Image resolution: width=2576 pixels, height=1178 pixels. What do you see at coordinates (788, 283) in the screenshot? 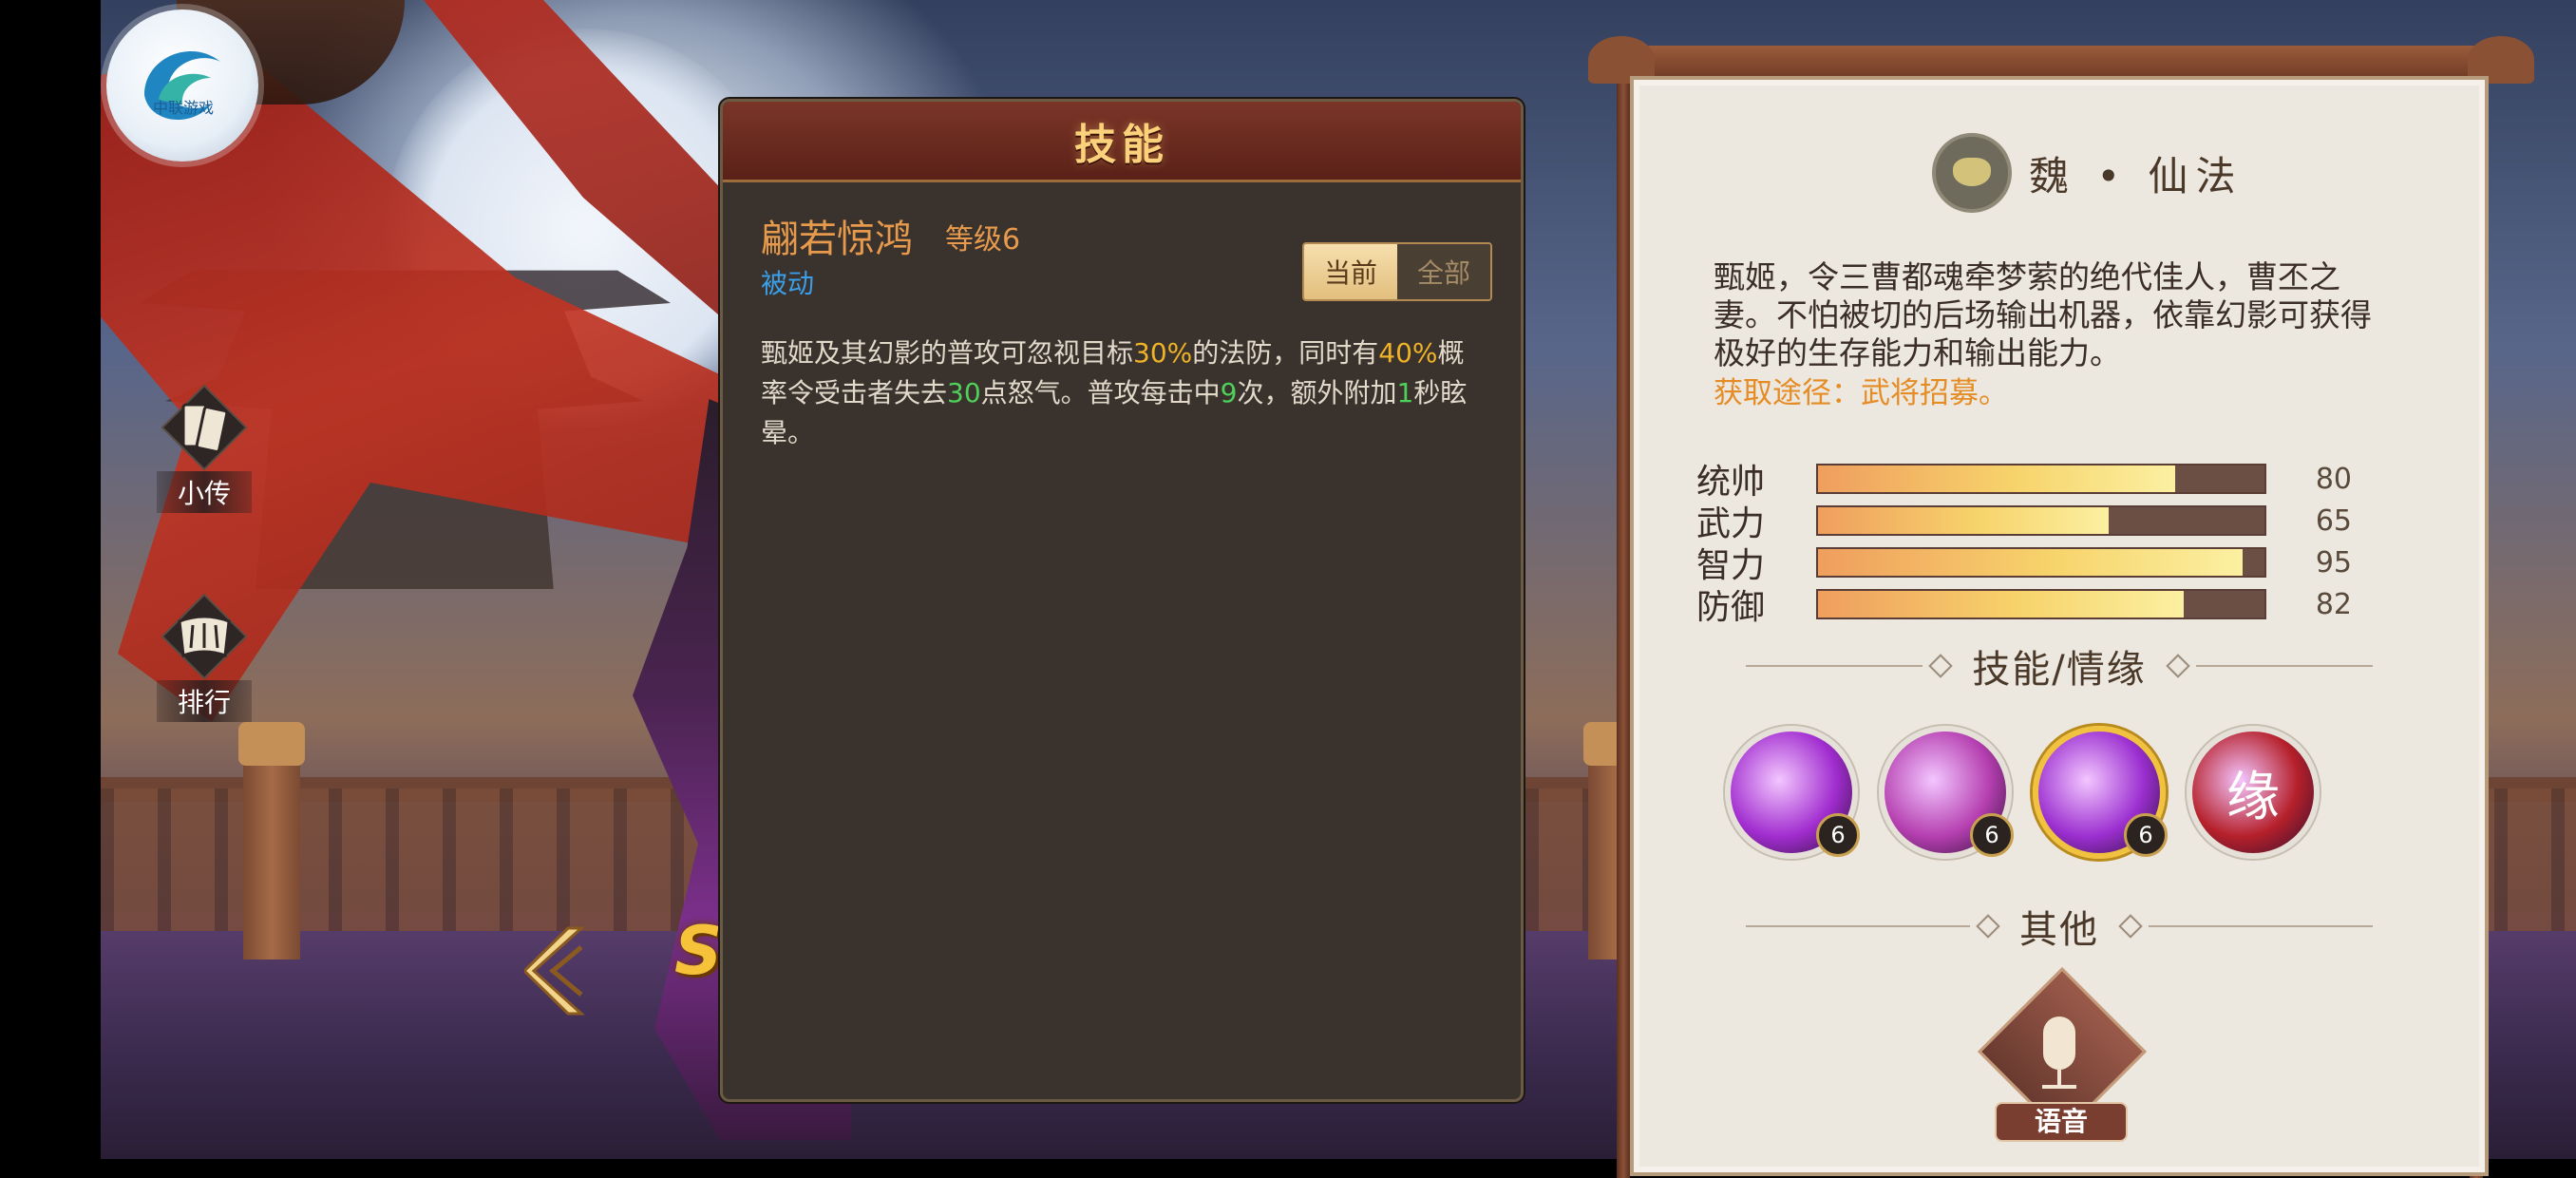
I see `skill-type: 被动` at bounding box center [788, 283].